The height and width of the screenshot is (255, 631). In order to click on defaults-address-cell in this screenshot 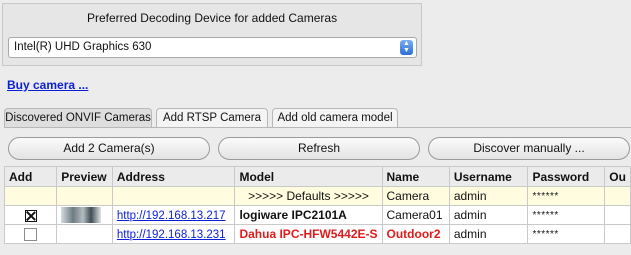, I will do `click(173, 196)`.